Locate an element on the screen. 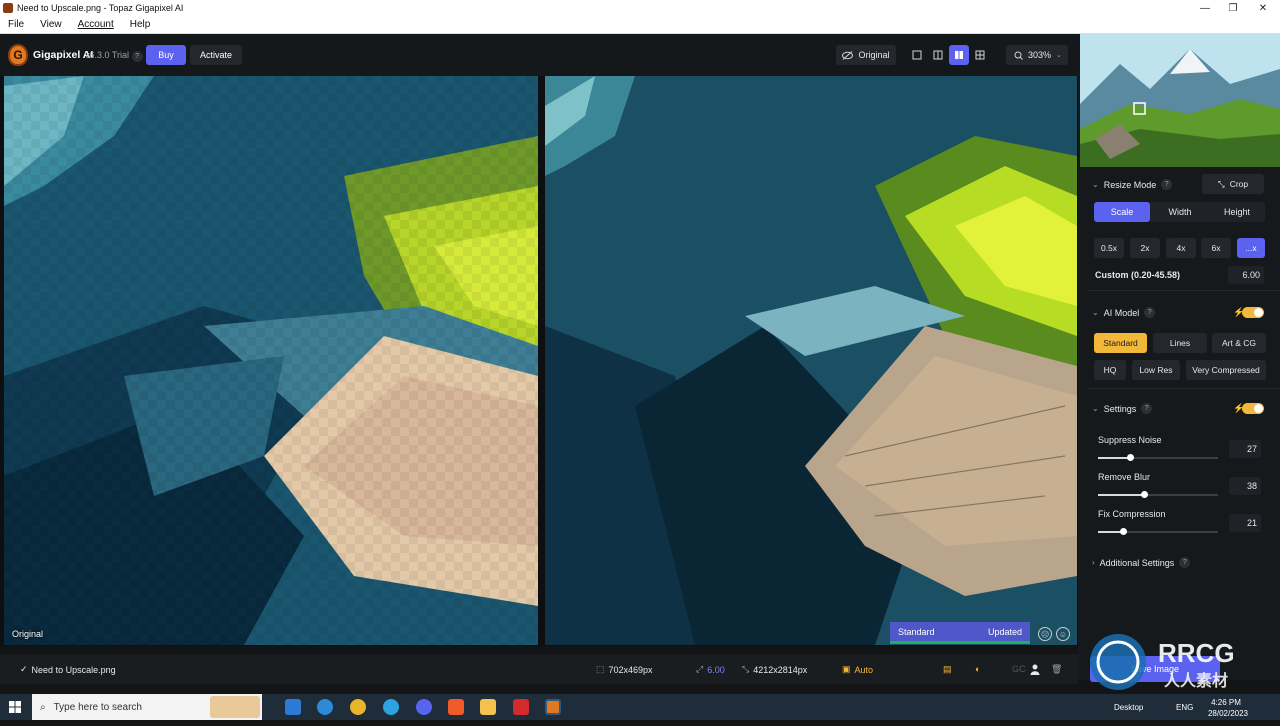 Image resolution: width=1280 pixels, height=726 pixels. setting-value-input: 38 is located at coordinates (1245, 486).